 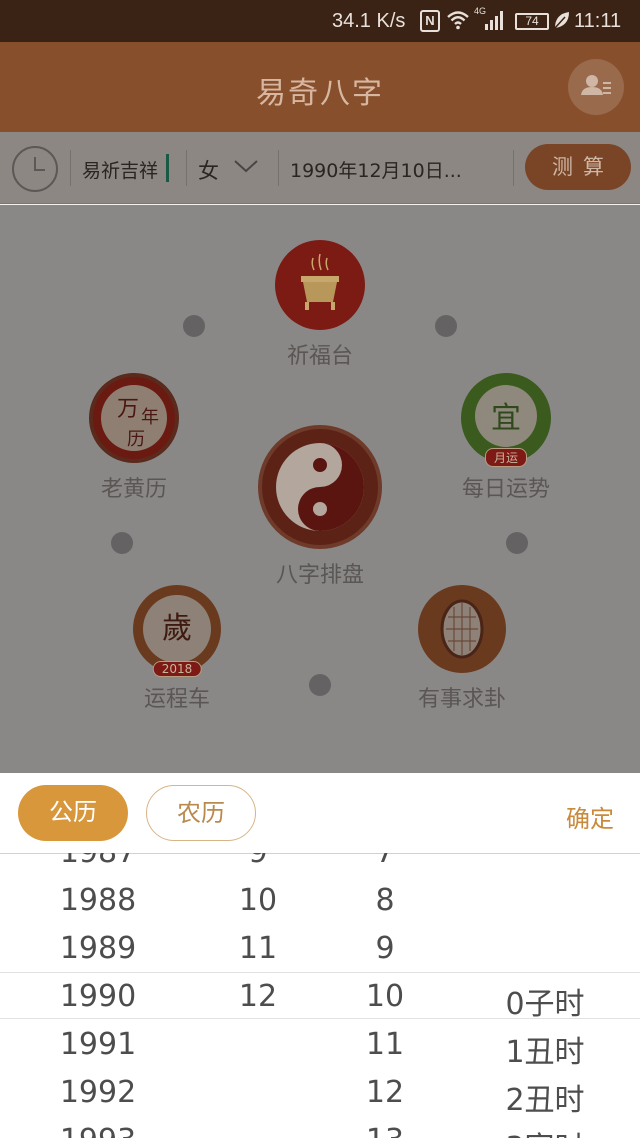 I want to click on feature-fortune-car-label: 运程车, so click(x=176, y=699).